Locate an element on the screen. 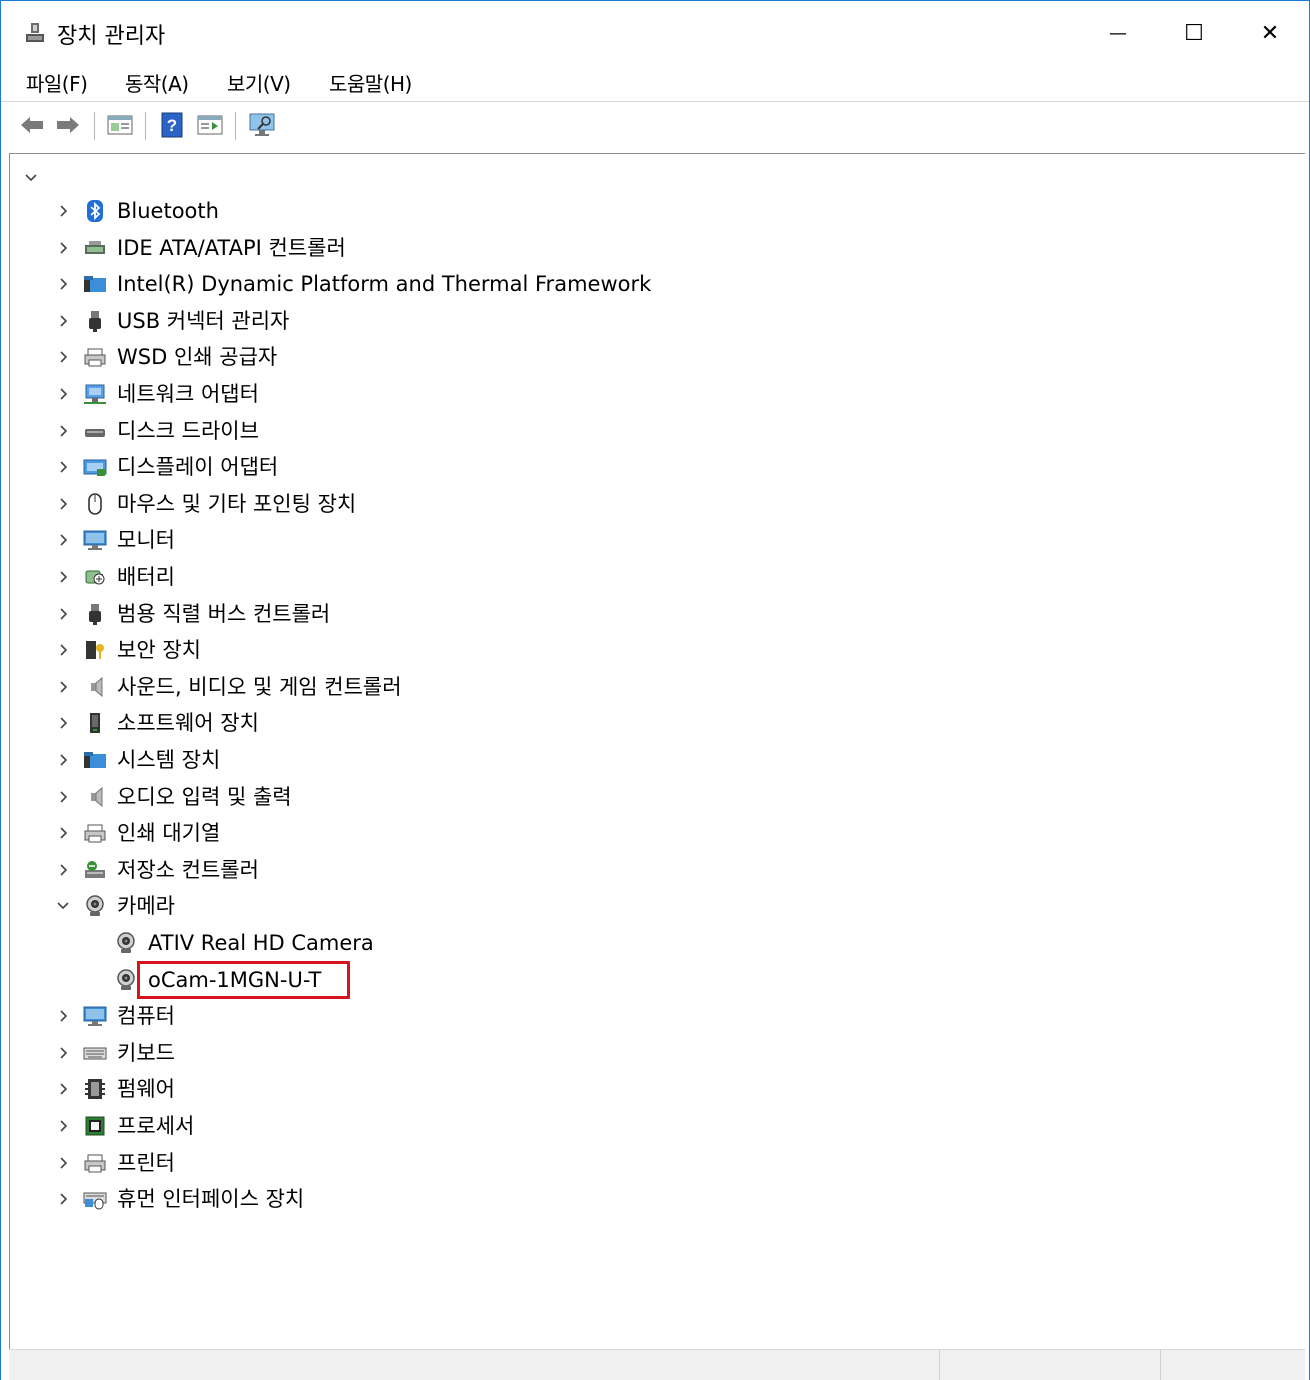 The height and width of the screenshot is (1380, 1310). tree-category-label: 범용 직렬 버스 컨트롤러 is located at coordinates (224, 613).